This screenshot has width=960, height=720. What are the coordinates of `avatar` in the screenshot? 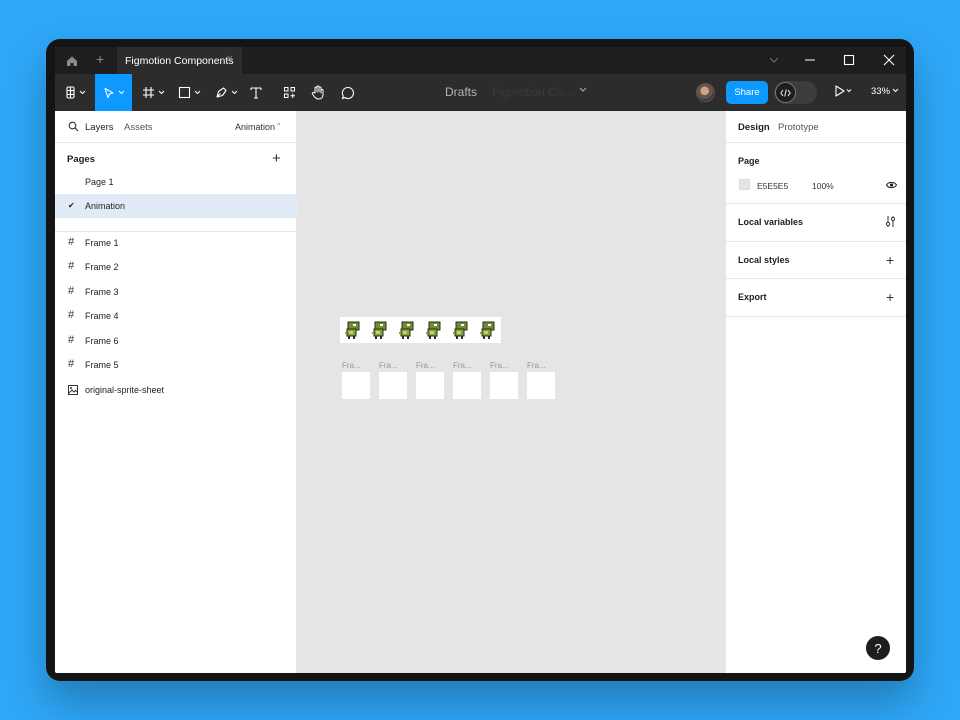 It's located at (705, 92).